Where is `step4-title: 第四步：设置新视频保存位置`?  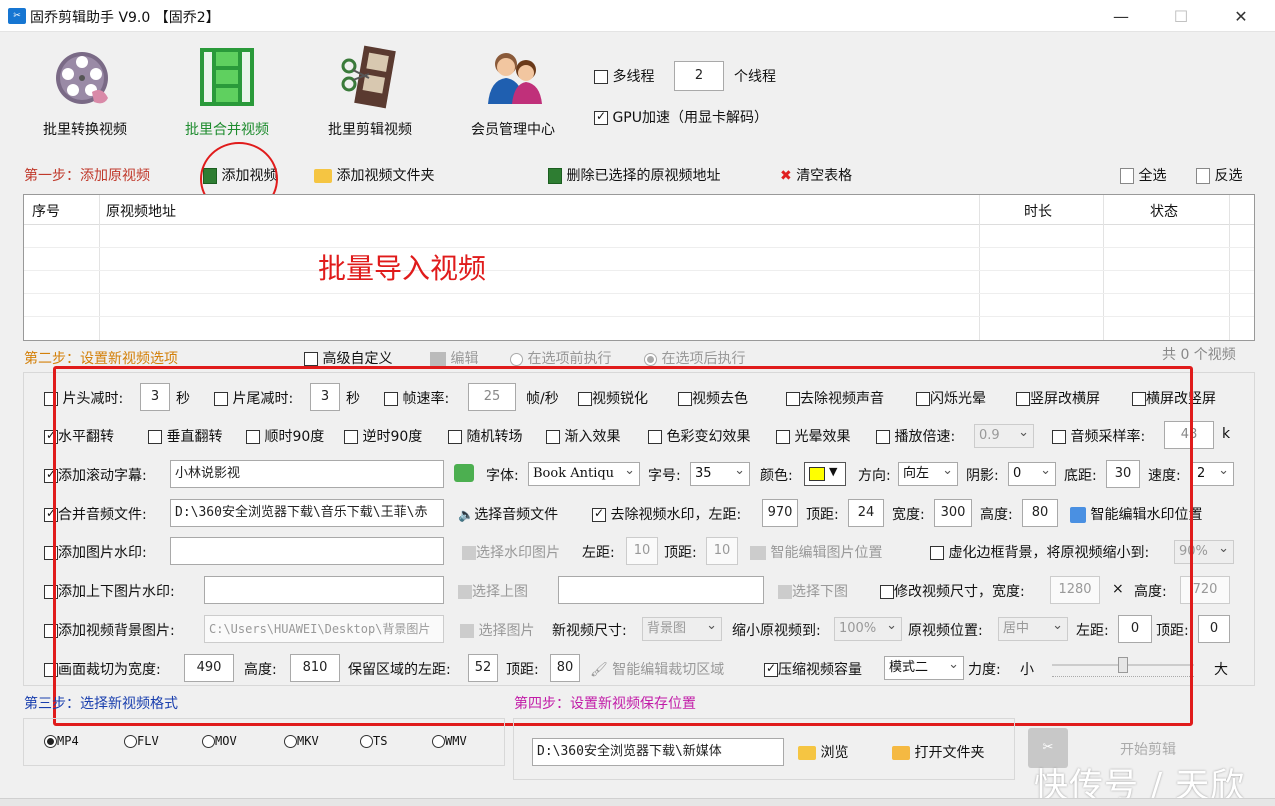
step4-title: 第四步：设置新视频保存位置 is located at coordinates (605, 704).